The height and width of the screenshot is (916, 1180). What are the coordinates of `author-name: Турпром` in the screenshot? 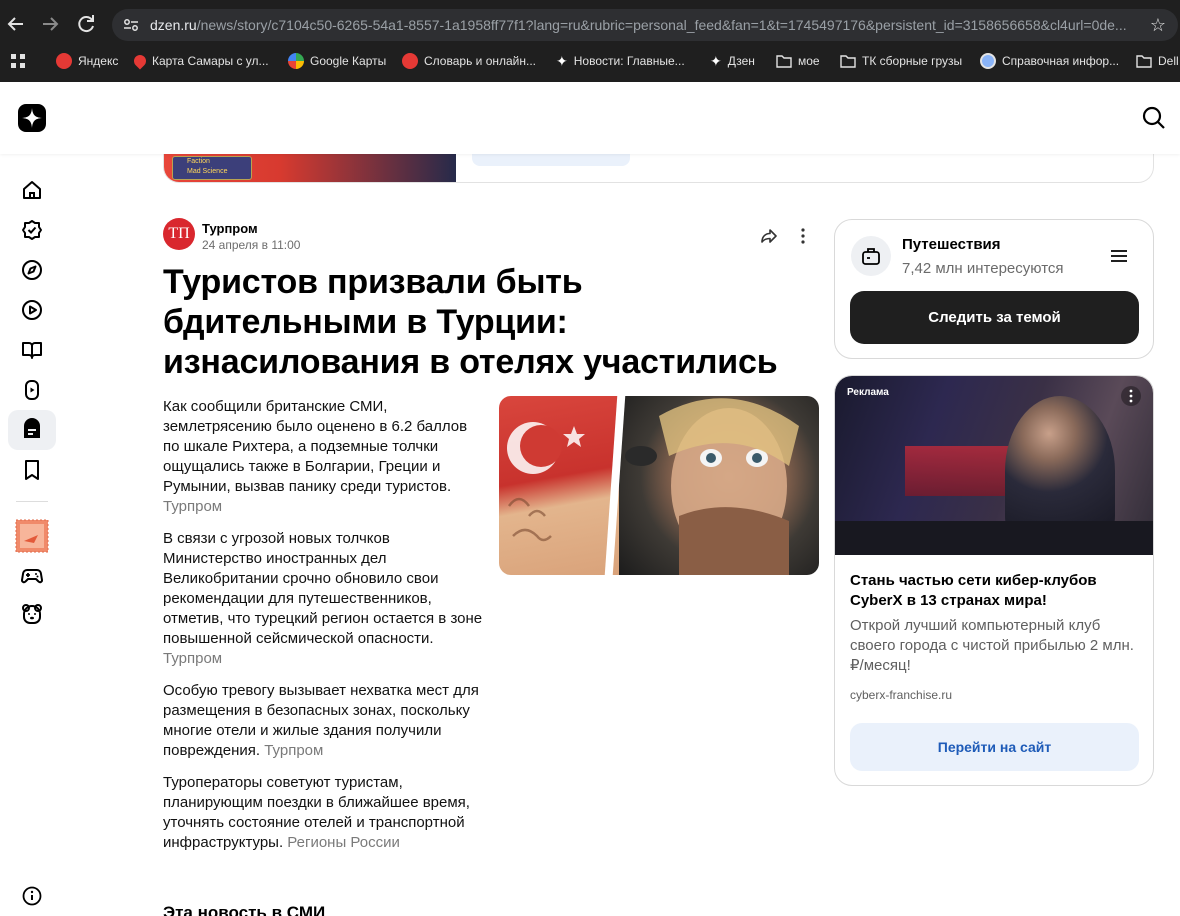 It's located at (230, 228).